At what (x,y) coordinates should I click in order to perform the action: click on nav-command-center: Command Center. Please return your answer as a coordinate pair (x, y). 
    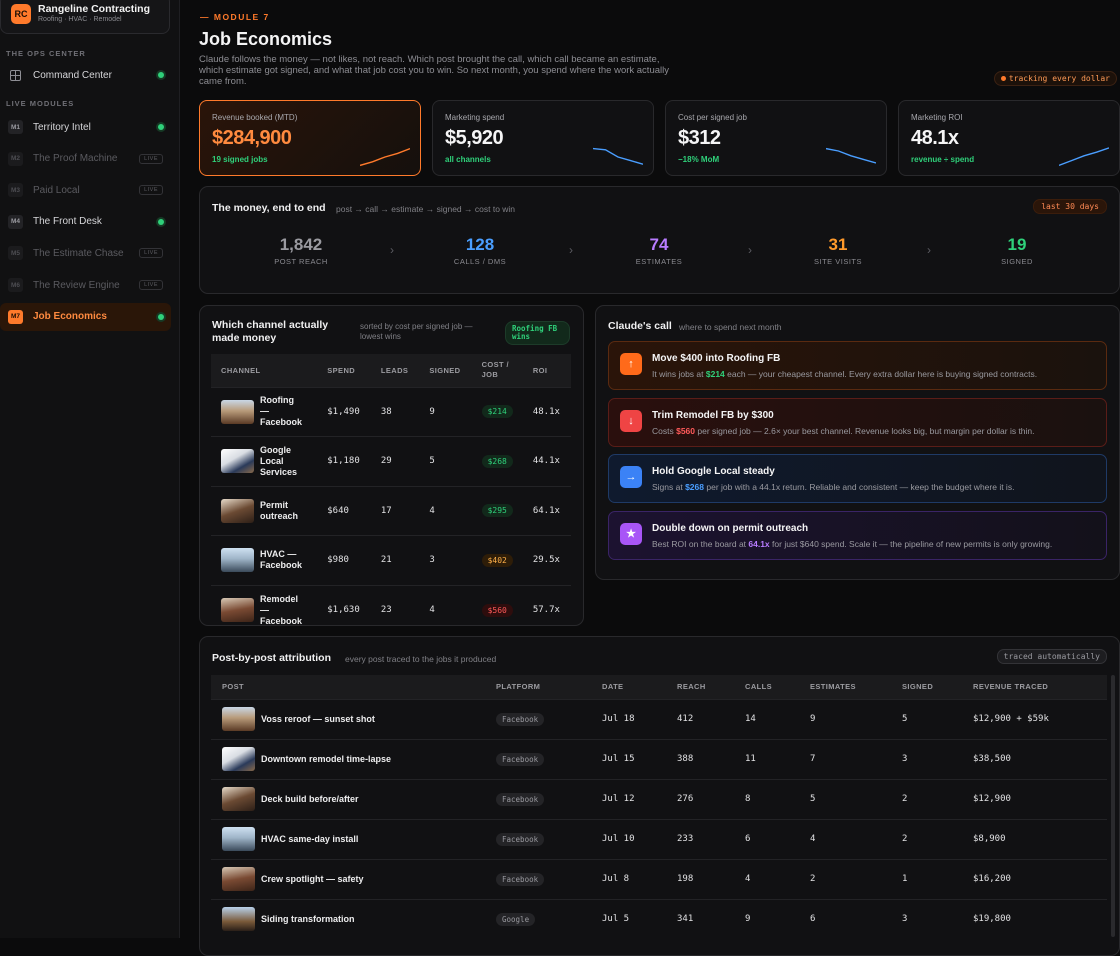
    Looking at the image, I should click on (85, 75).